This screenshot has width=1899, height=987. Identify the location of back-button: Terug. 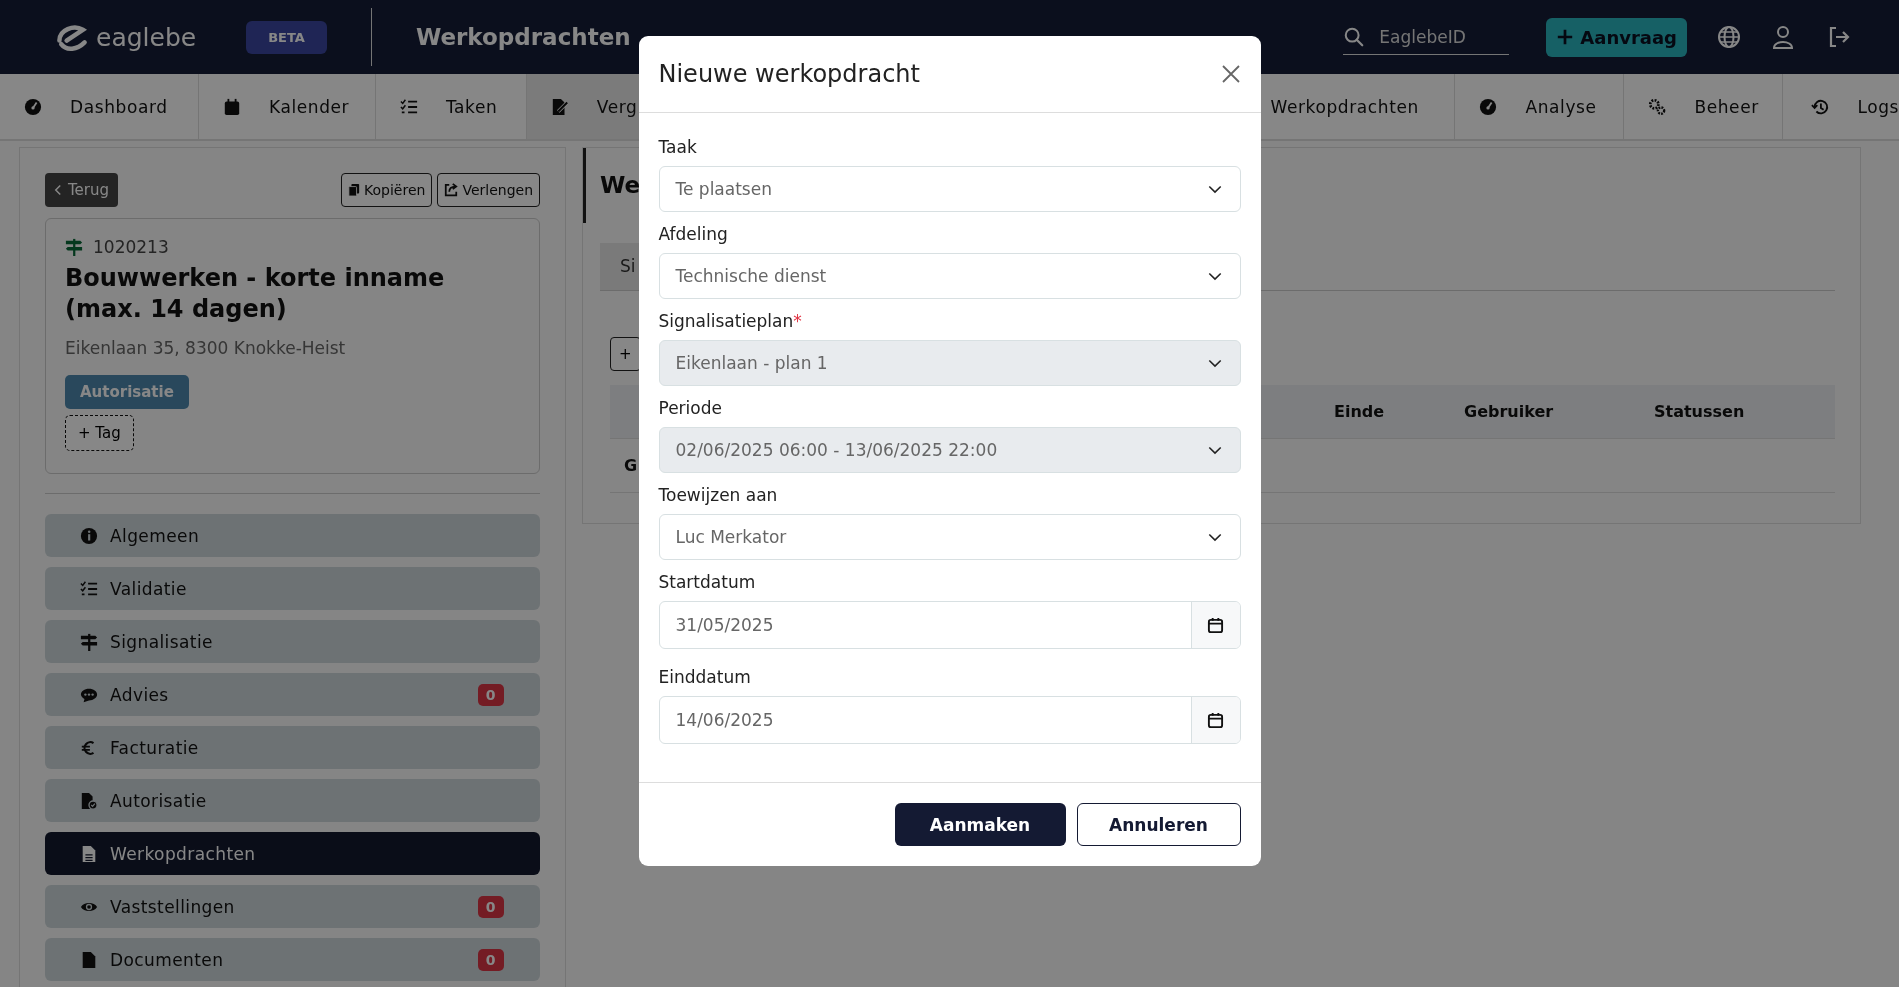
(82, 190).